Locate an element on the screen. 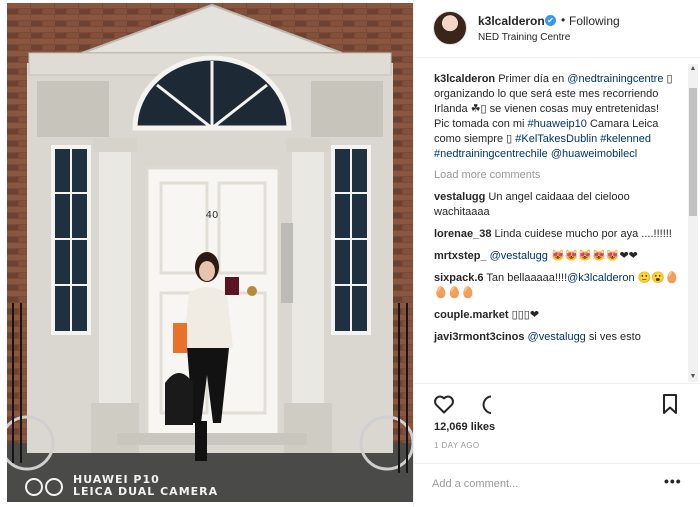 The width and height of the screenshot is (700, 507). post-actions: 12,069 likes 1 DAY AGO is located at coordinates (557, 423).